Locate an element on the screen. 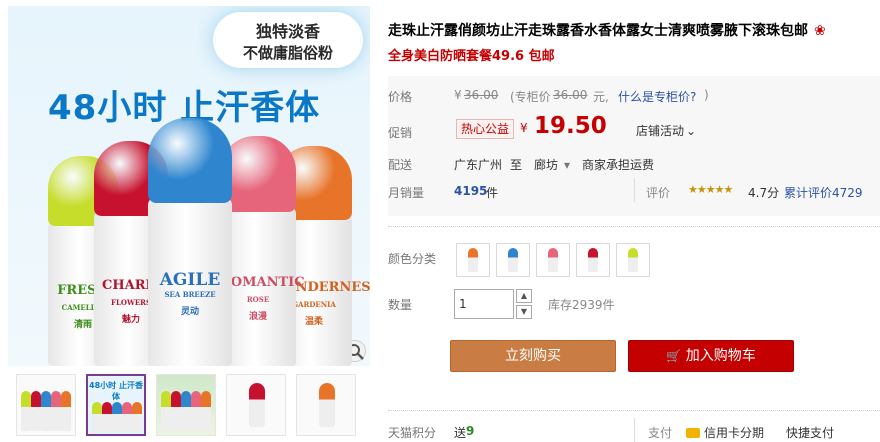  monthly-sales-unit: 件 is located at coordinates (492, 193).